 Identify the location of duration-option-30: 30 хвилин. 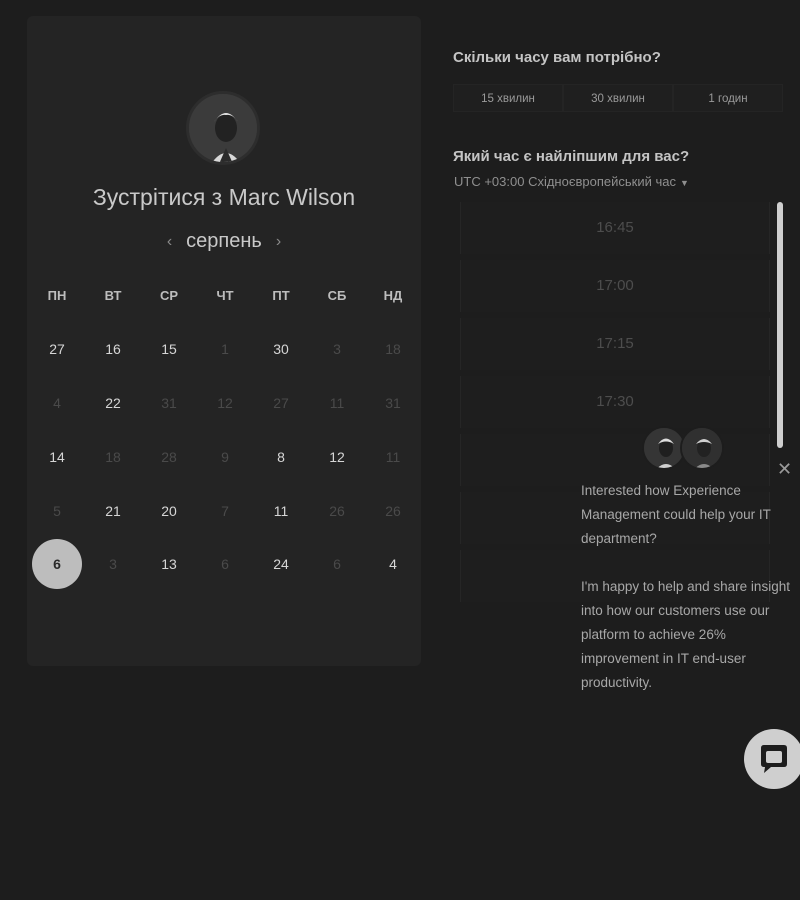
(618, 98).